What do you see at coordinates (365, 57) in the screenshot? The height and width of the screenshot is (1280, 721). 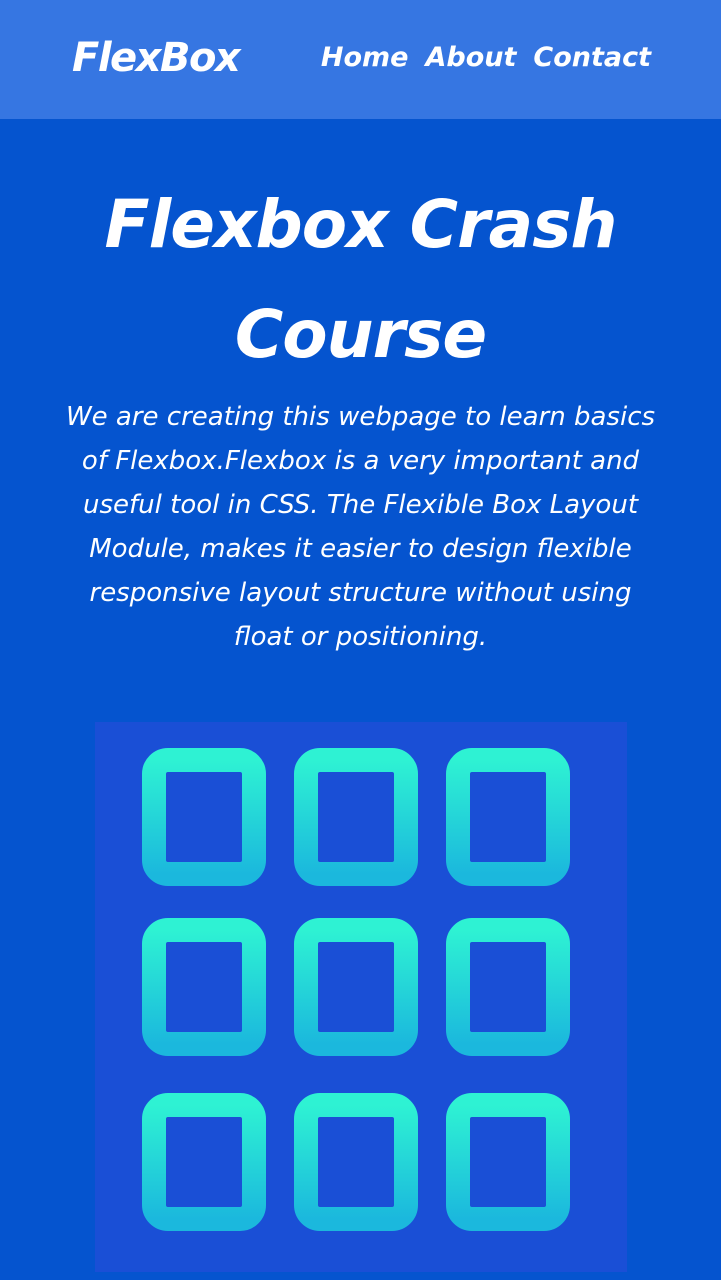 I see `nav-link-home: Home` at bounding box center [365, 57].